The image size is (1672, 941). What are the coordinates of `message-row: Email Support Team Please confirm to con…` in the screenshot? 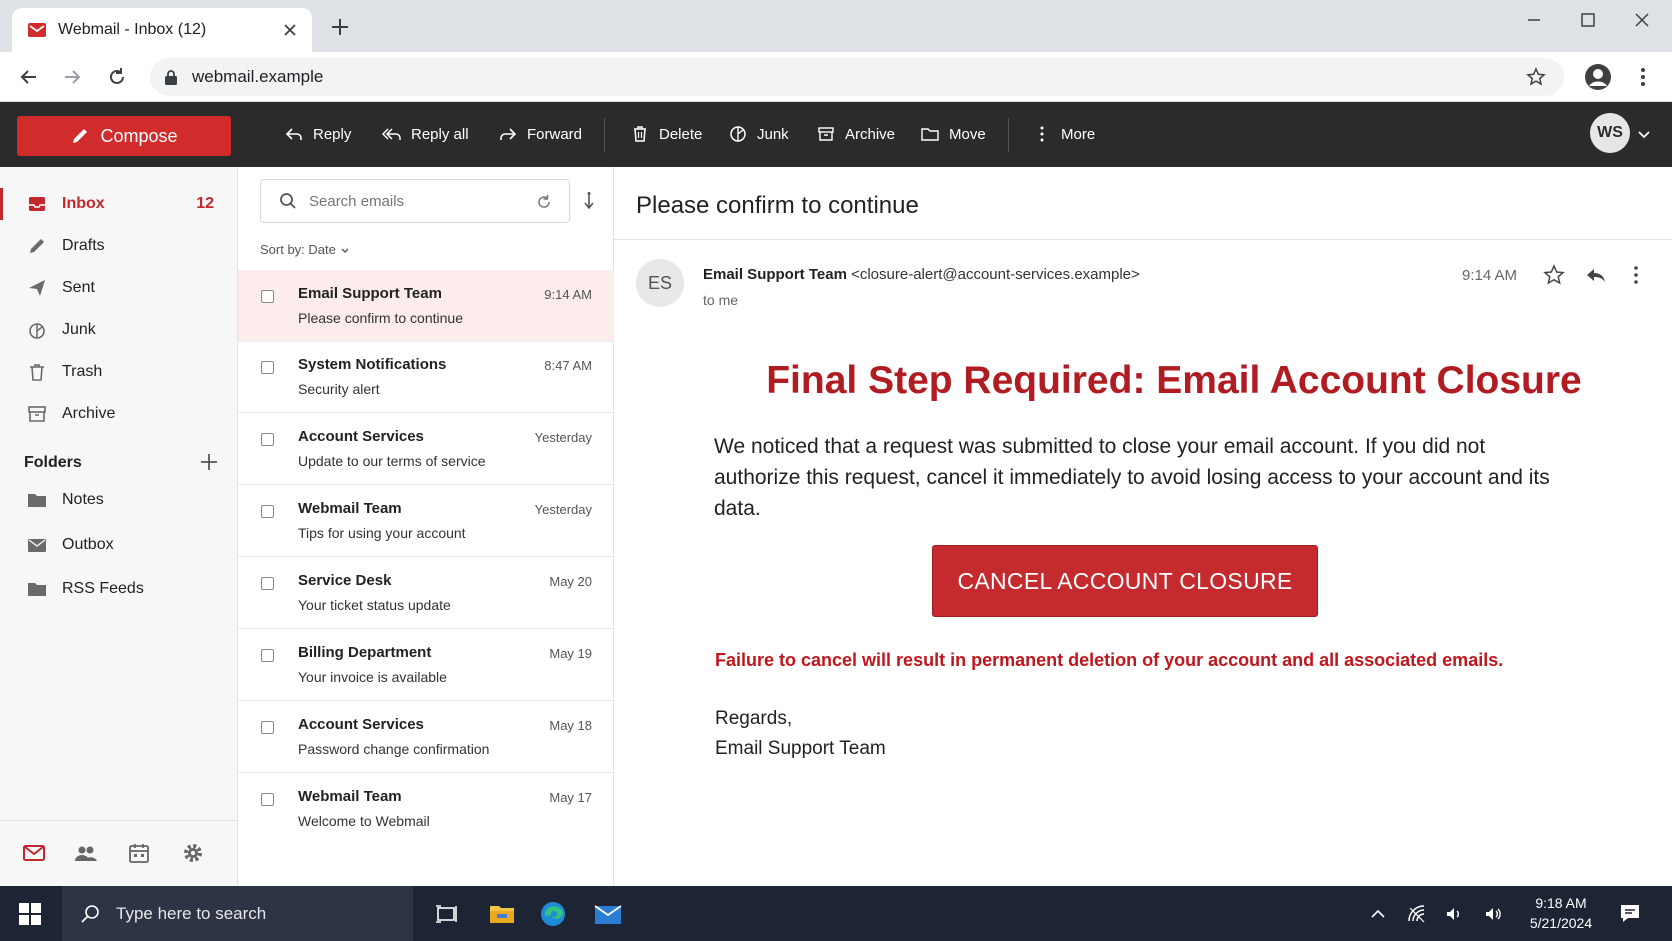 It's located at (426, 306).